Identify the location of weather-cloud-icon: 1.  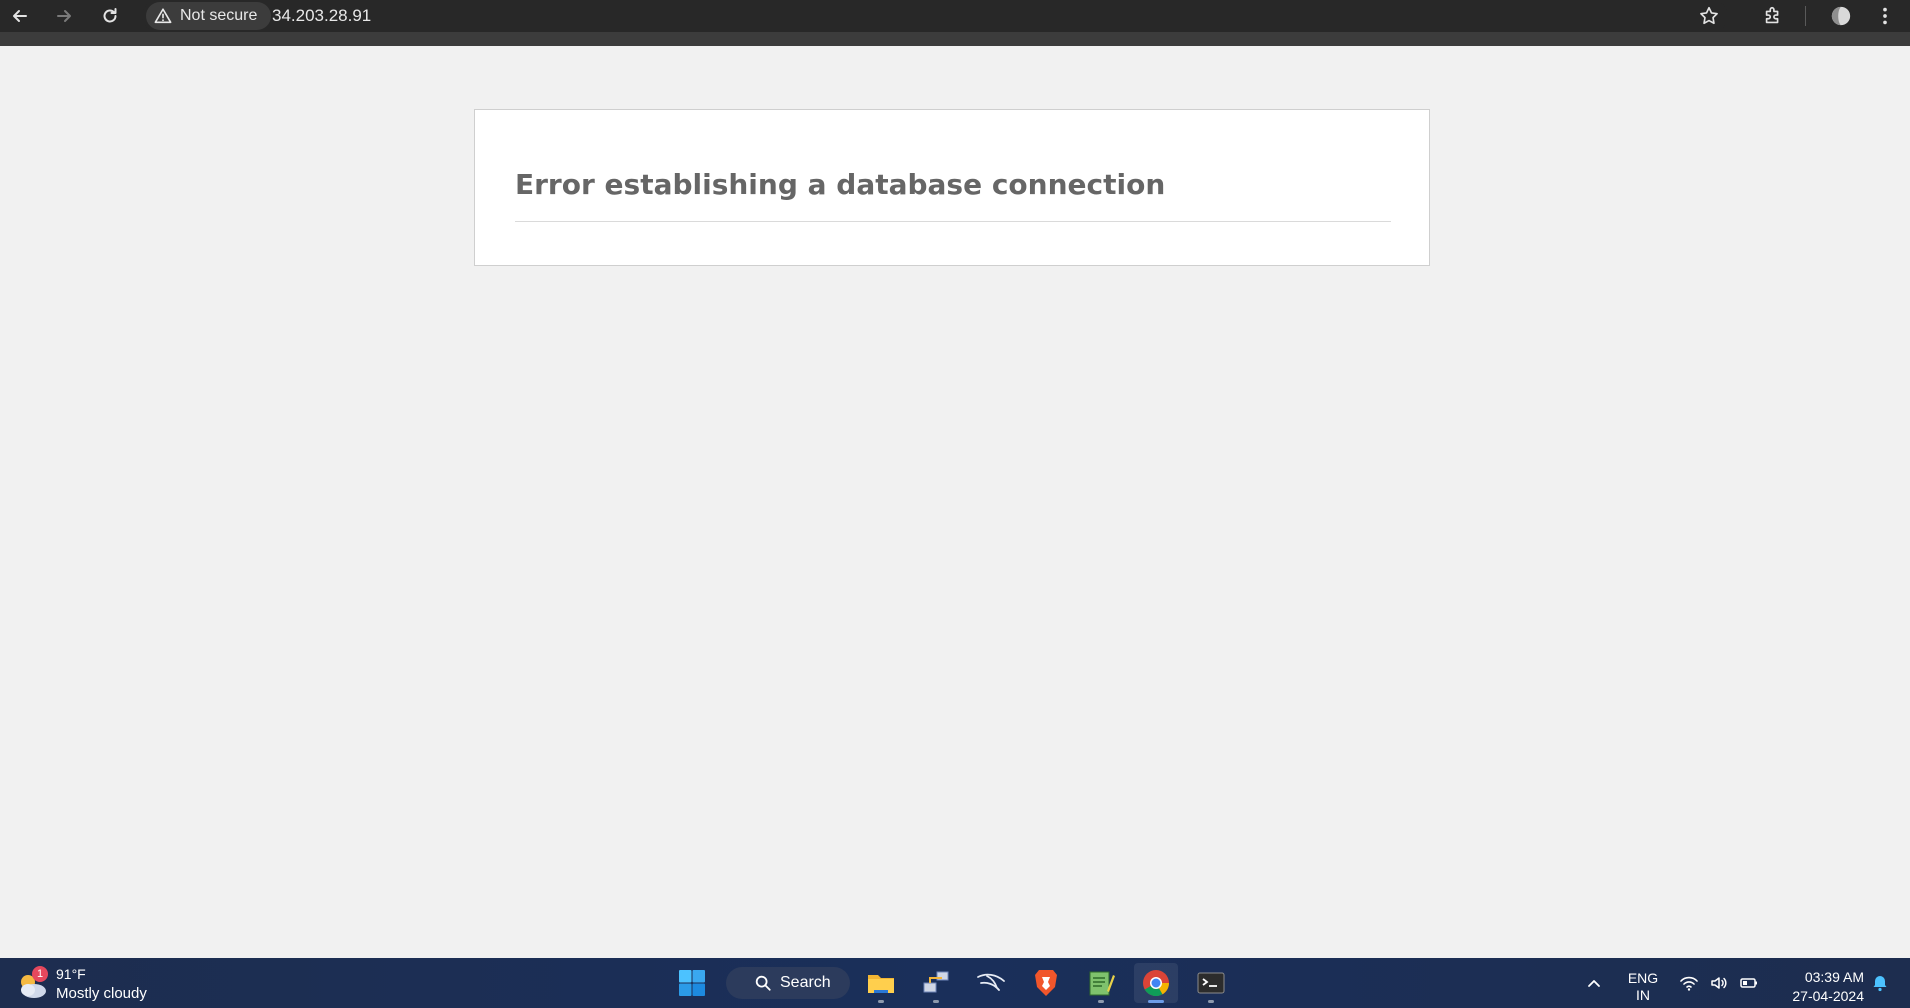
(32, 984).